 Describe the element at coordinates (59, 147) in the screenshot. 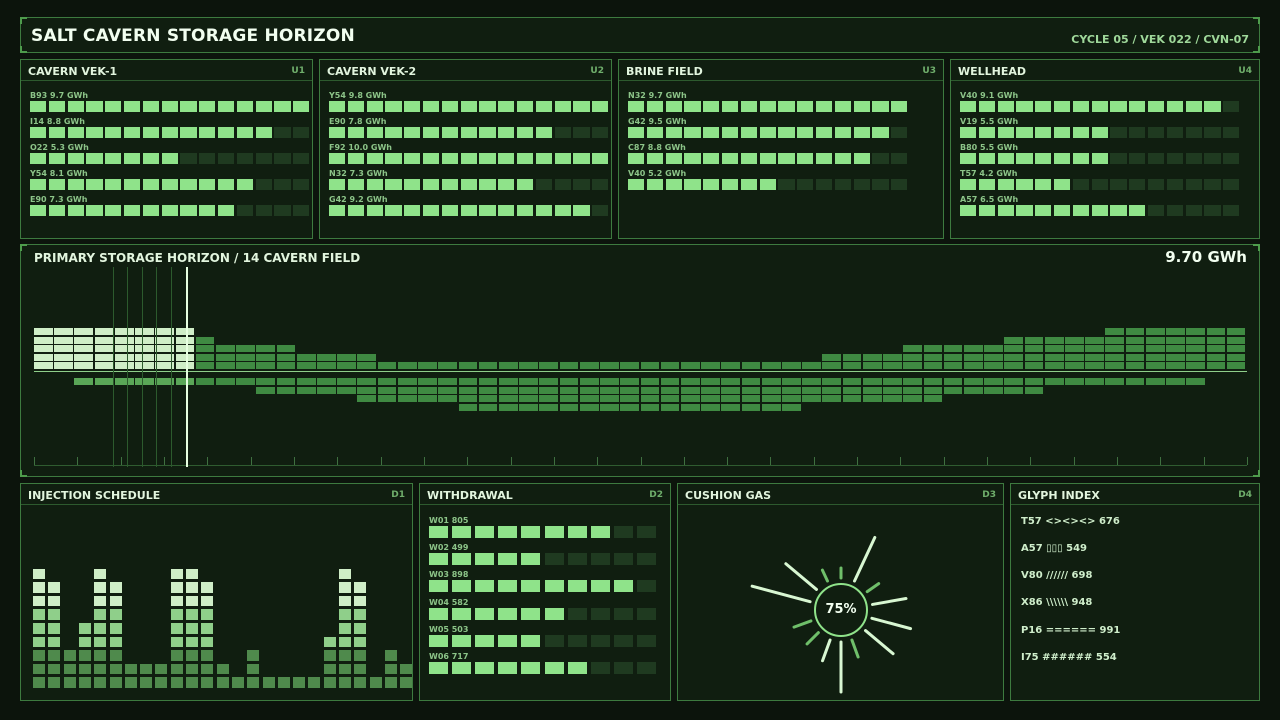

I see `bar-label: O22 5.3 GWh` at that location.